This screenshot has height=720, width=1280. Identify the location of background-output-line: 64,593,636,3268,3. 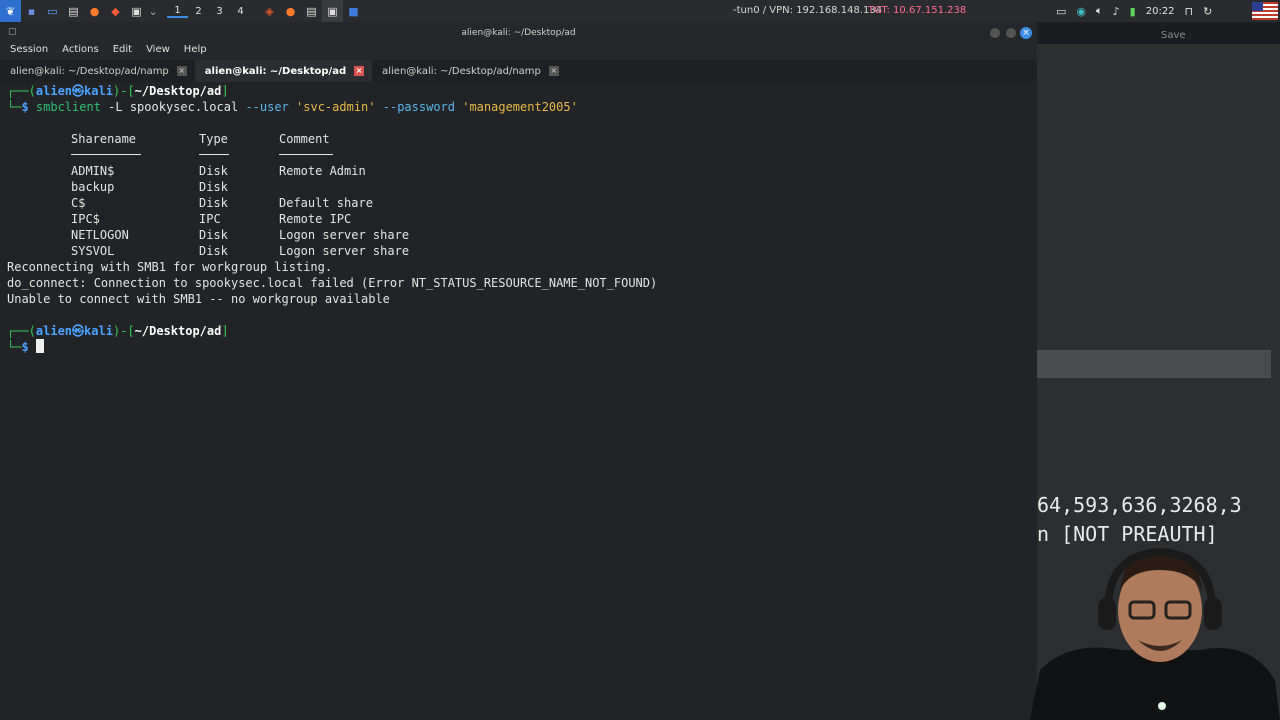
(1139, 505).